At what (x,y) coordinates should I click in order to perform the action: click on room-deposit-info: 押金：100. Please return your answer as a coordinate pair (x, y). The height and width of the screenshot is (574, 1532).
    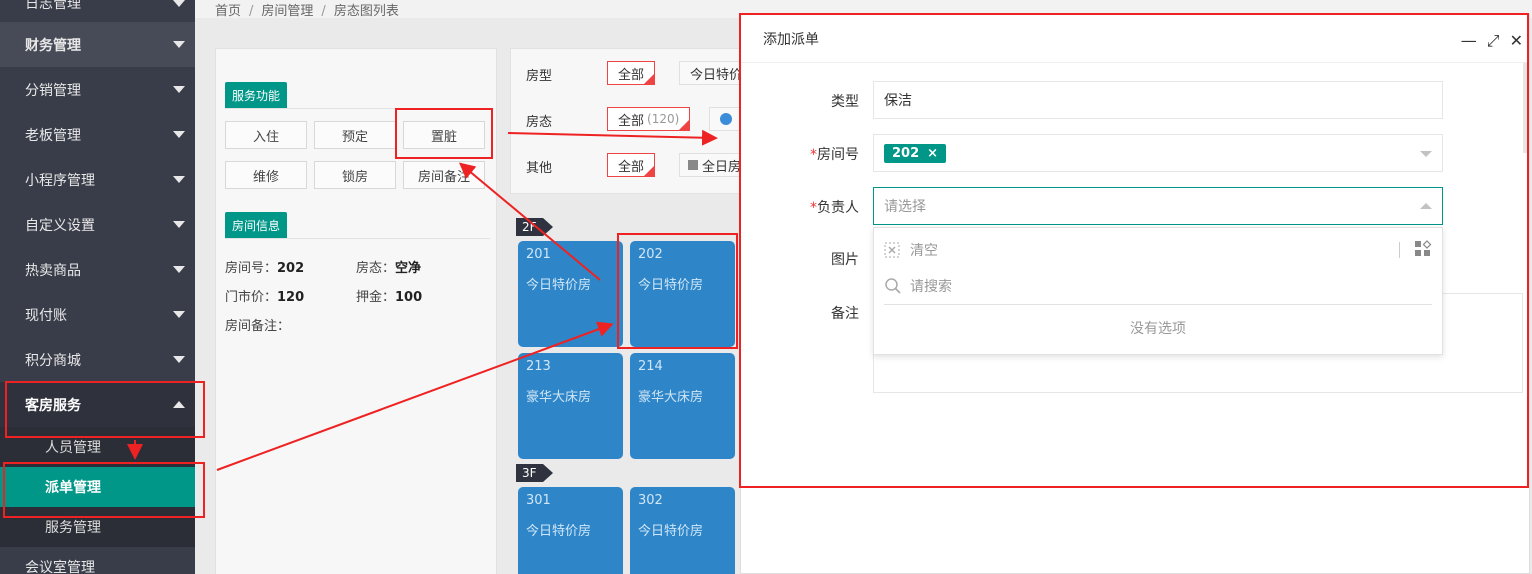
    Looking at the image, I should click on (389, 295).